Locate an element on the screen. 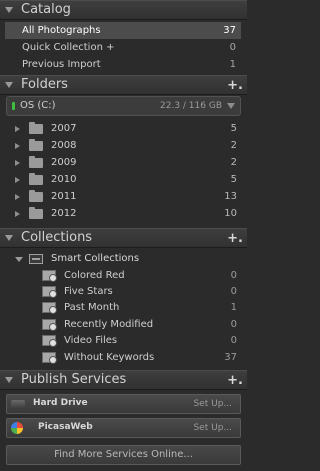 The height and width of the screenshot is (471, 320). collection-label: Without Keywords is located at coordinates (109, 357).